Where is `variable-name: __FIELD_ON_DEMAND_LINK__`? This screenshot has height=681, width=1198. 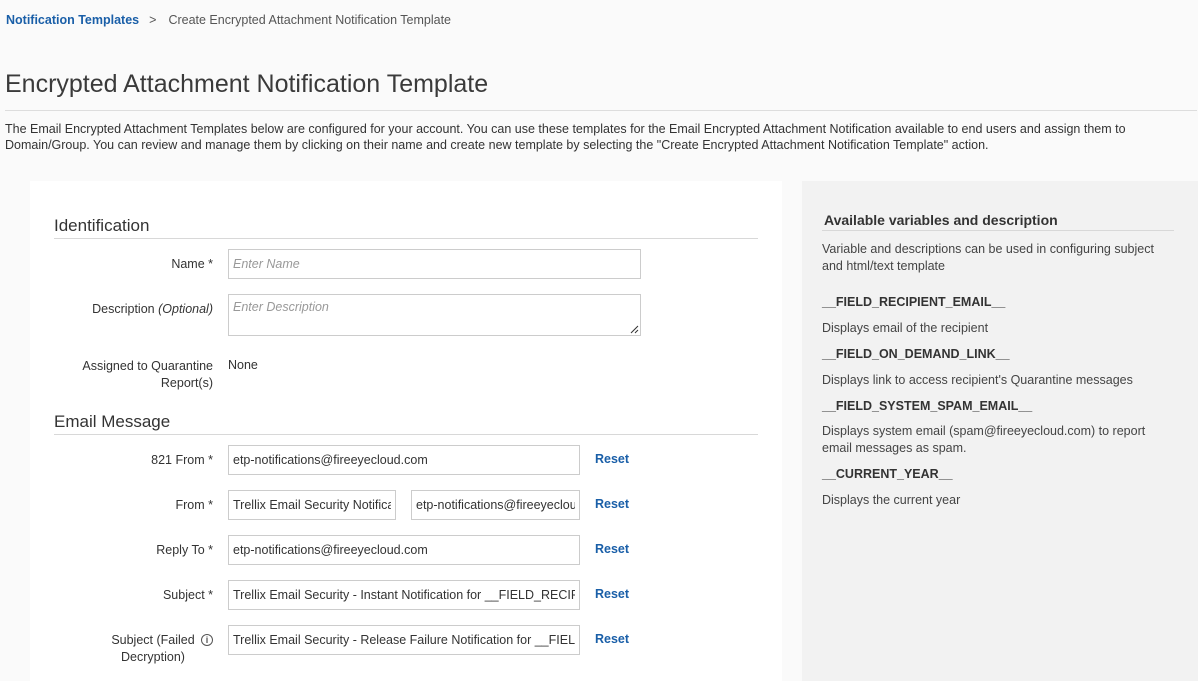 variable-name: __FIELD_ON_DEMAND_LINK__ is located at coordinates (916, 354).